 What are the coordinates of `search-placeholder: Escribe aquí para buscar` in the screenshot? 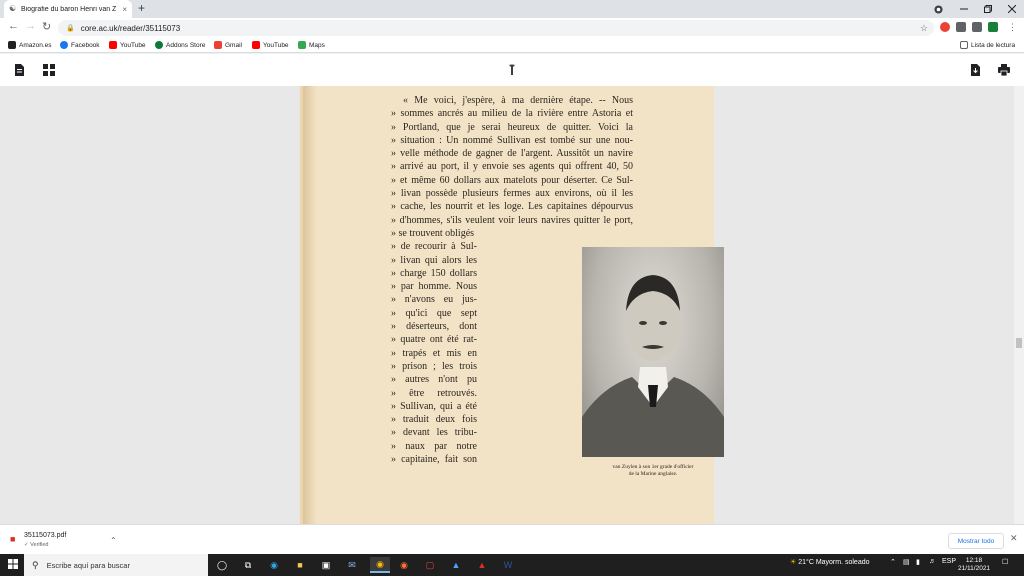 It's located at (88, 565).